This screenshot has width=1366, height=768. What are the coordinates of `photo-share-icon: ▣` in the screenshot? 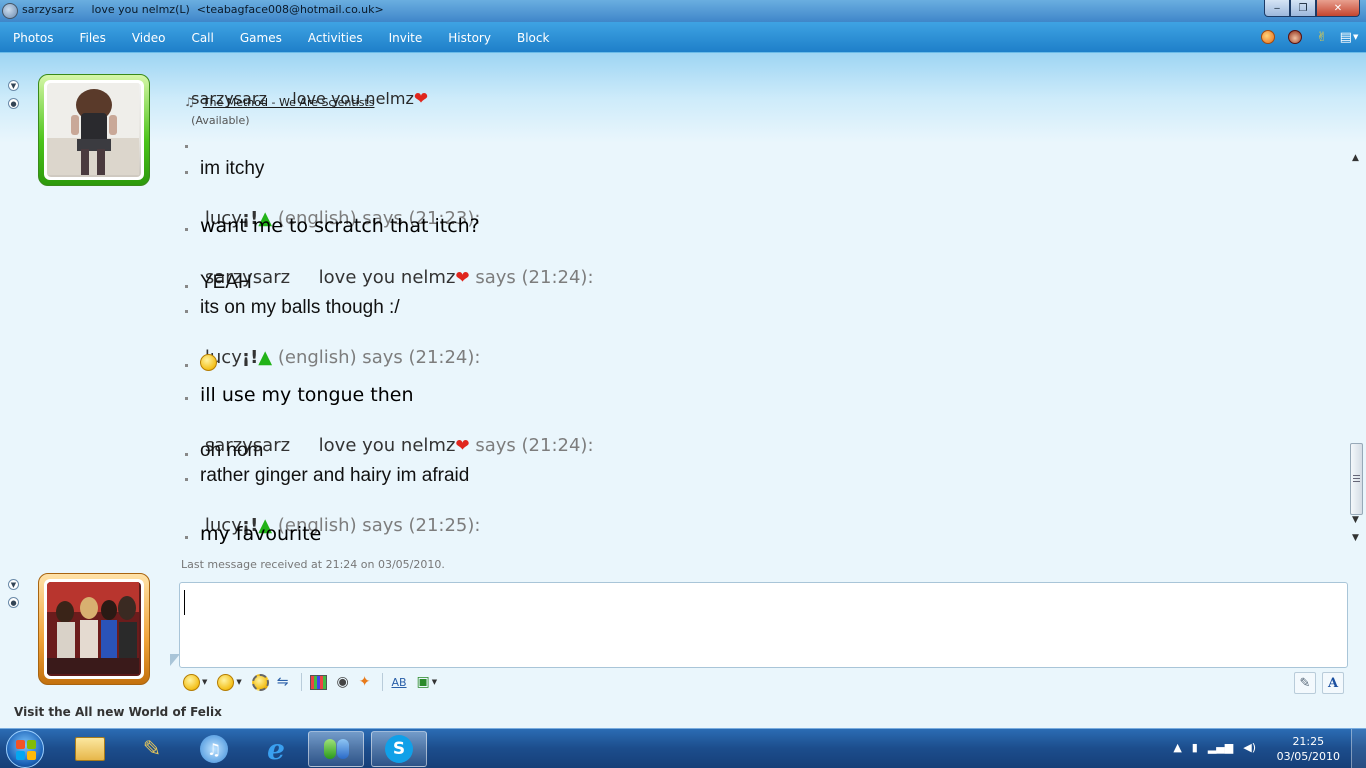 It's located at (423, 682).